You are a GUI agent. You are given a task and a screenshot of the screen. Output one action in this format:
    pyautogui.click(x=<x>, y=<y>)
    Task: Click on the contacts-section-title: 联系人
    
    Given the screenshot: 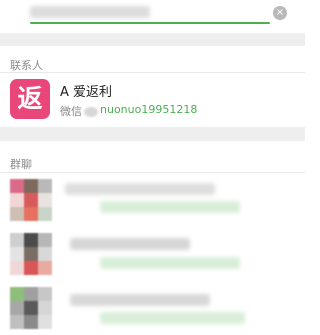 What is the action you would take?
    pyautogui.click(x=26, y=65)
    